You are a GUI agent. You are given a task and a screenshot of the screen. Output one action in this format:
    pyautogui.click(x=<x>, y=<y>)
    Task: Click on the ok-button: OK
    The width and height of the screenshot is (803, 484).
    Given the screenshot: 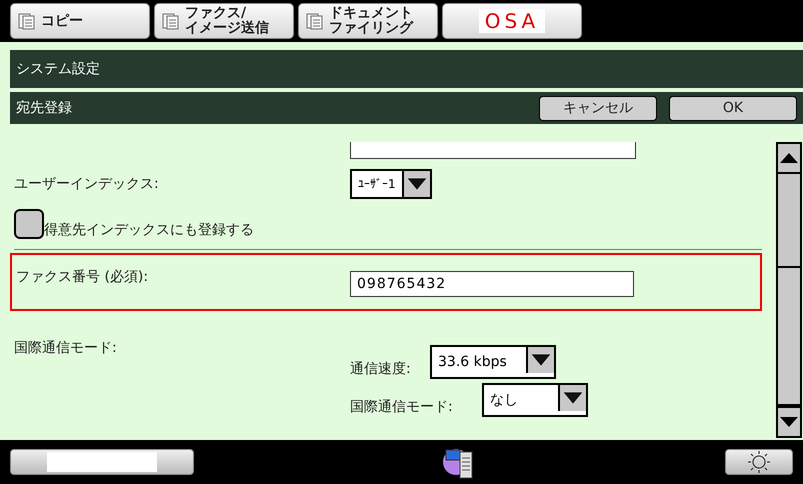 What is the action you would take?
    pyautogui.click(x=733, y=108)
    